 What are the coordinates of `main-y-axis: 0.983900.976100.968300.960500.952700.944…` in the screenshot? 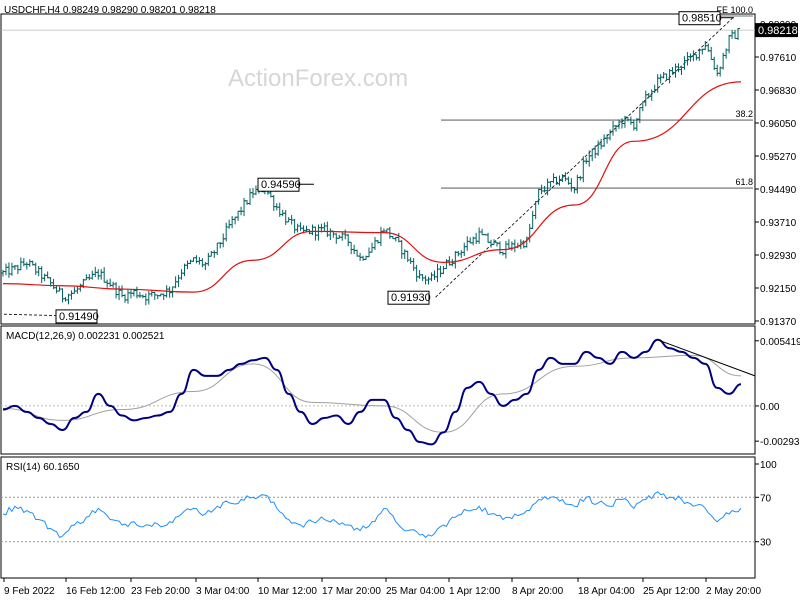 It's located at (776, 174).